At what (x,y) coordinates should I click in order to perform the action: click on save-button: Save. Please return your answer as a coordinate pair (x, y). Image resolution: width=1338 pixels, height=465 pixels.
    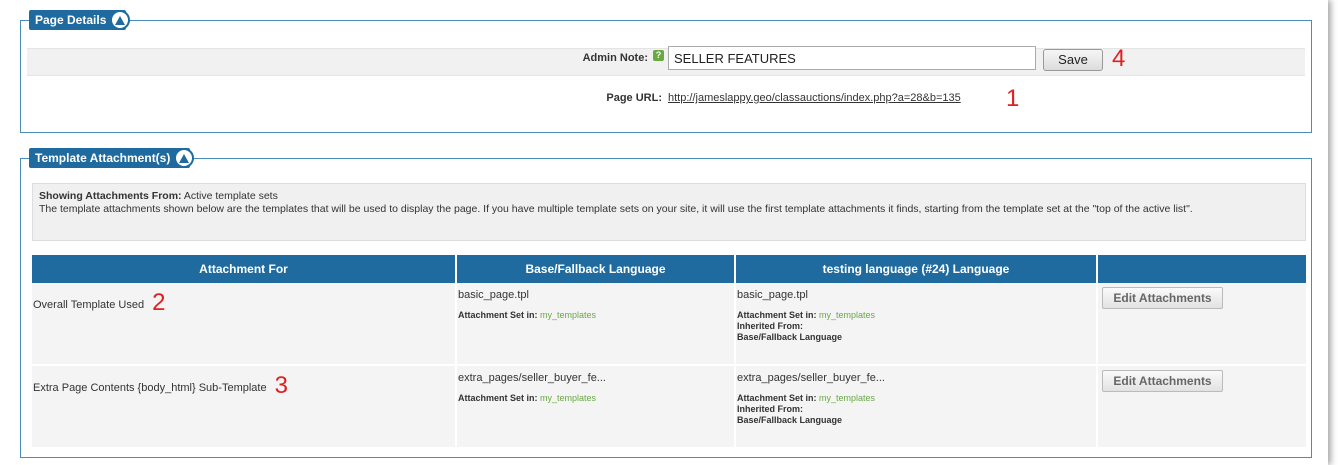
    Looking at the image, I should click on (1073, 60).